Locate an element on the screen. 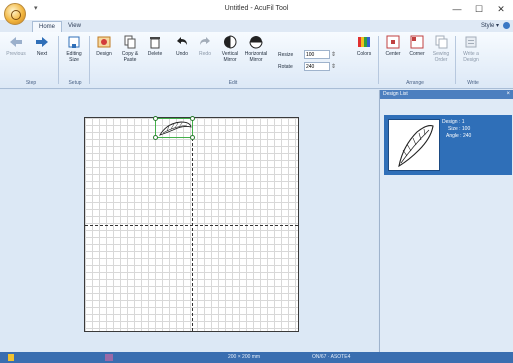 The image size is (513, 363). design-button: Design is located at coordinates (104, 46).